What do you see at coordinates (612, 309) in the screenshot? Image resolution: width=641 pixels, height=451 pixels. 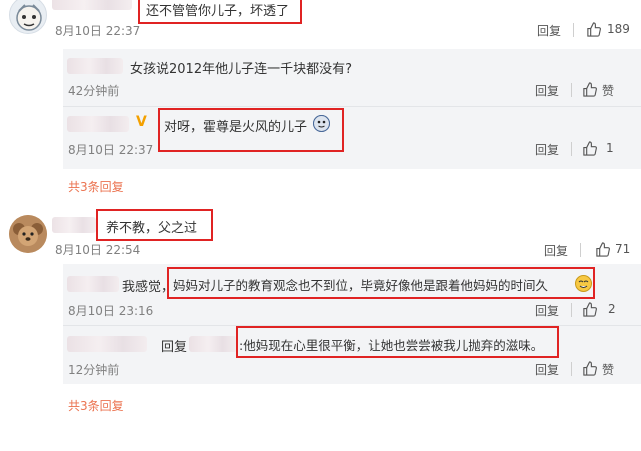 I see `like-count: 2` at bounding box center [612, 309].